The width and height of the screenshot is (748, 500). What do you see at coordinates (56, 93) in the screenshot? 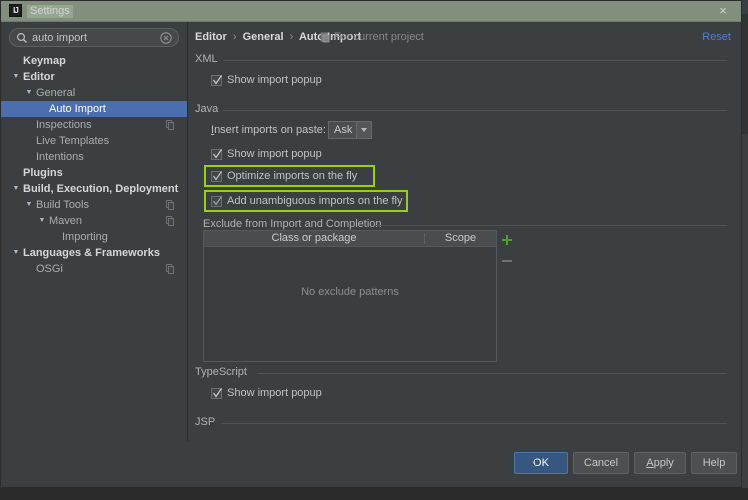
I see `sidebar-item-label: General` at bounding box center [56, 93].